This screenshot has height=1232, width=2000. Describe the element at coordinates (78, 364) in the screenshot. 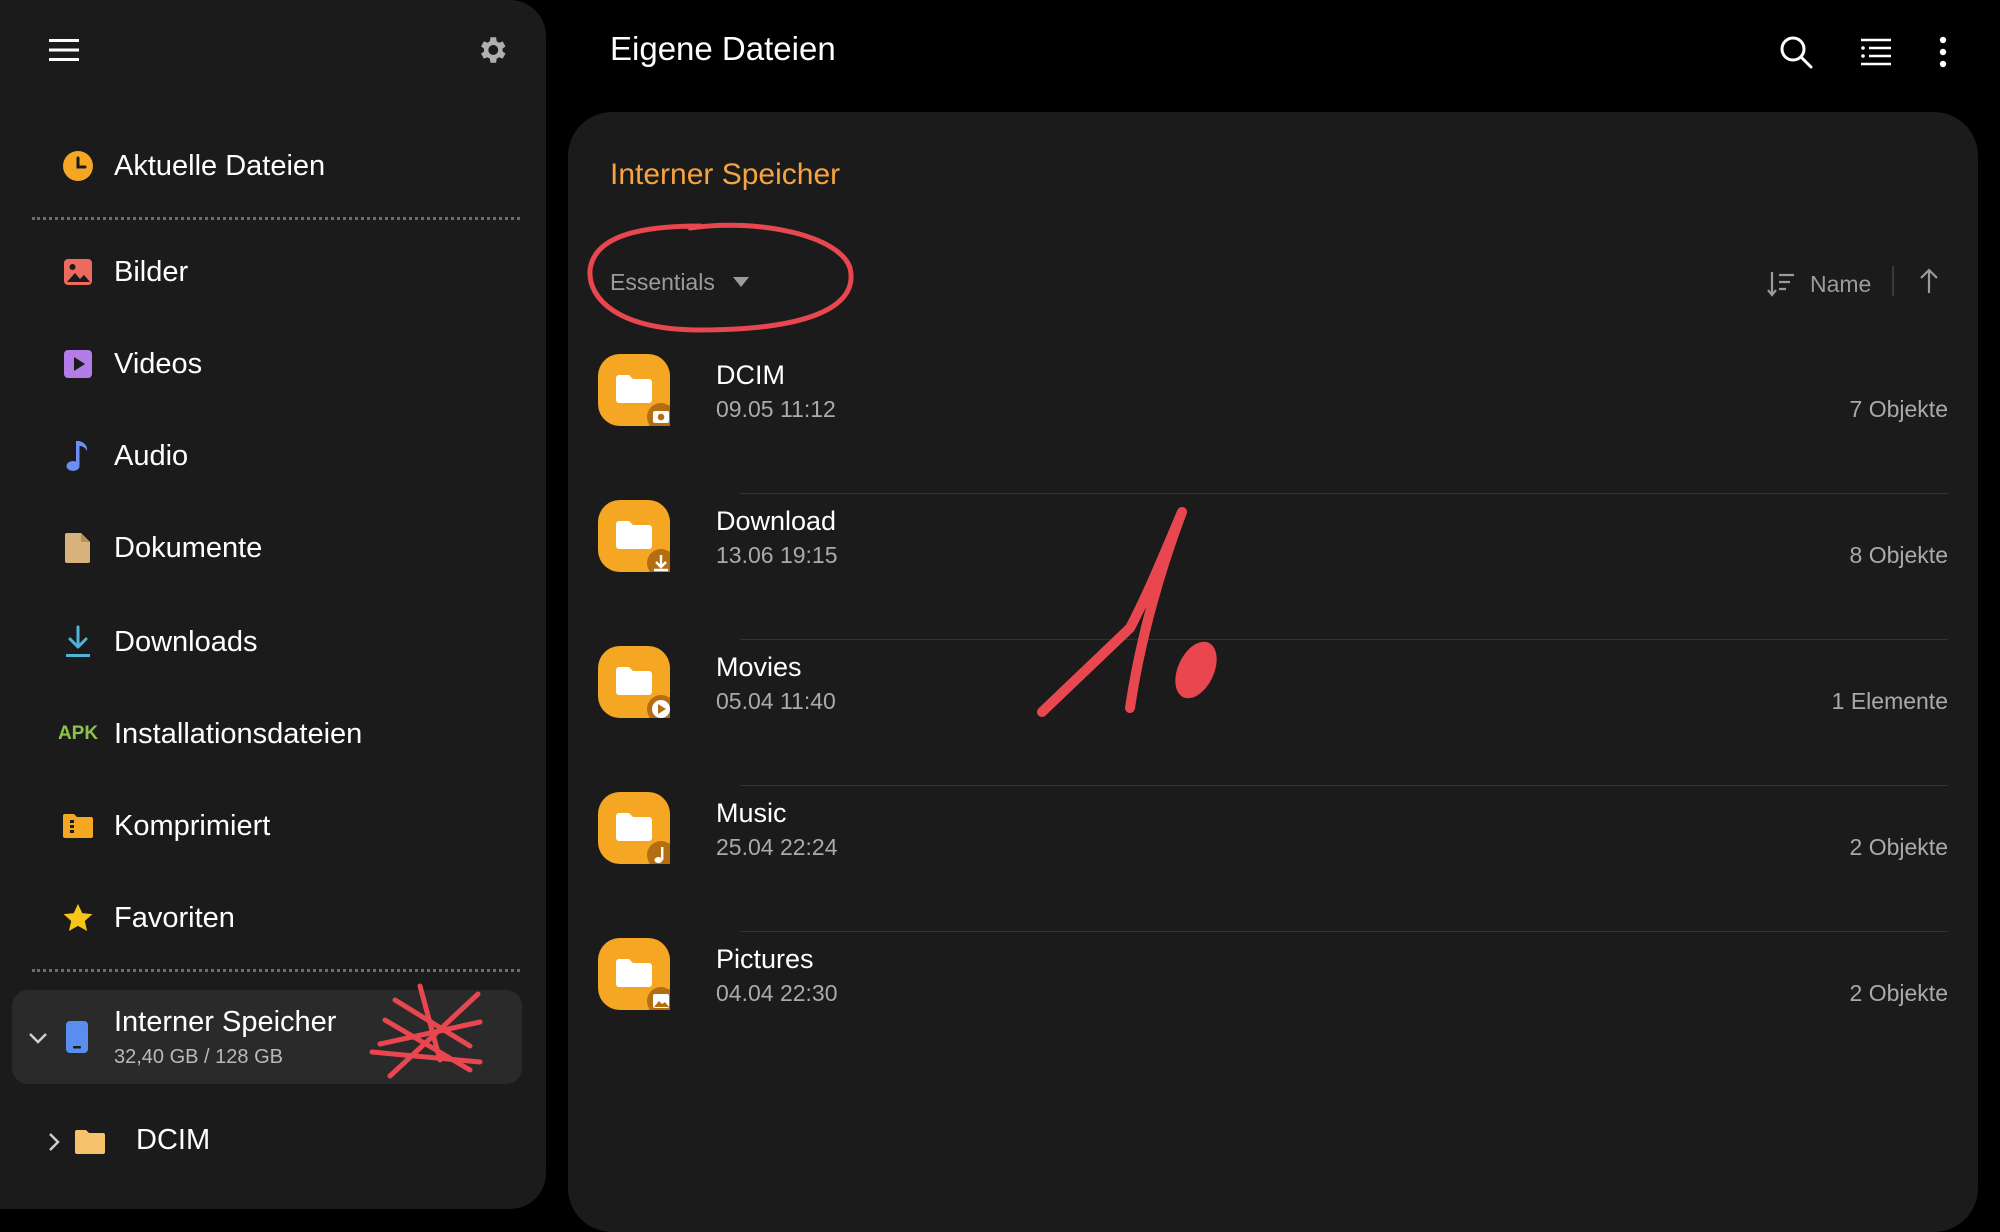

I see `video-play-icon` at that location.